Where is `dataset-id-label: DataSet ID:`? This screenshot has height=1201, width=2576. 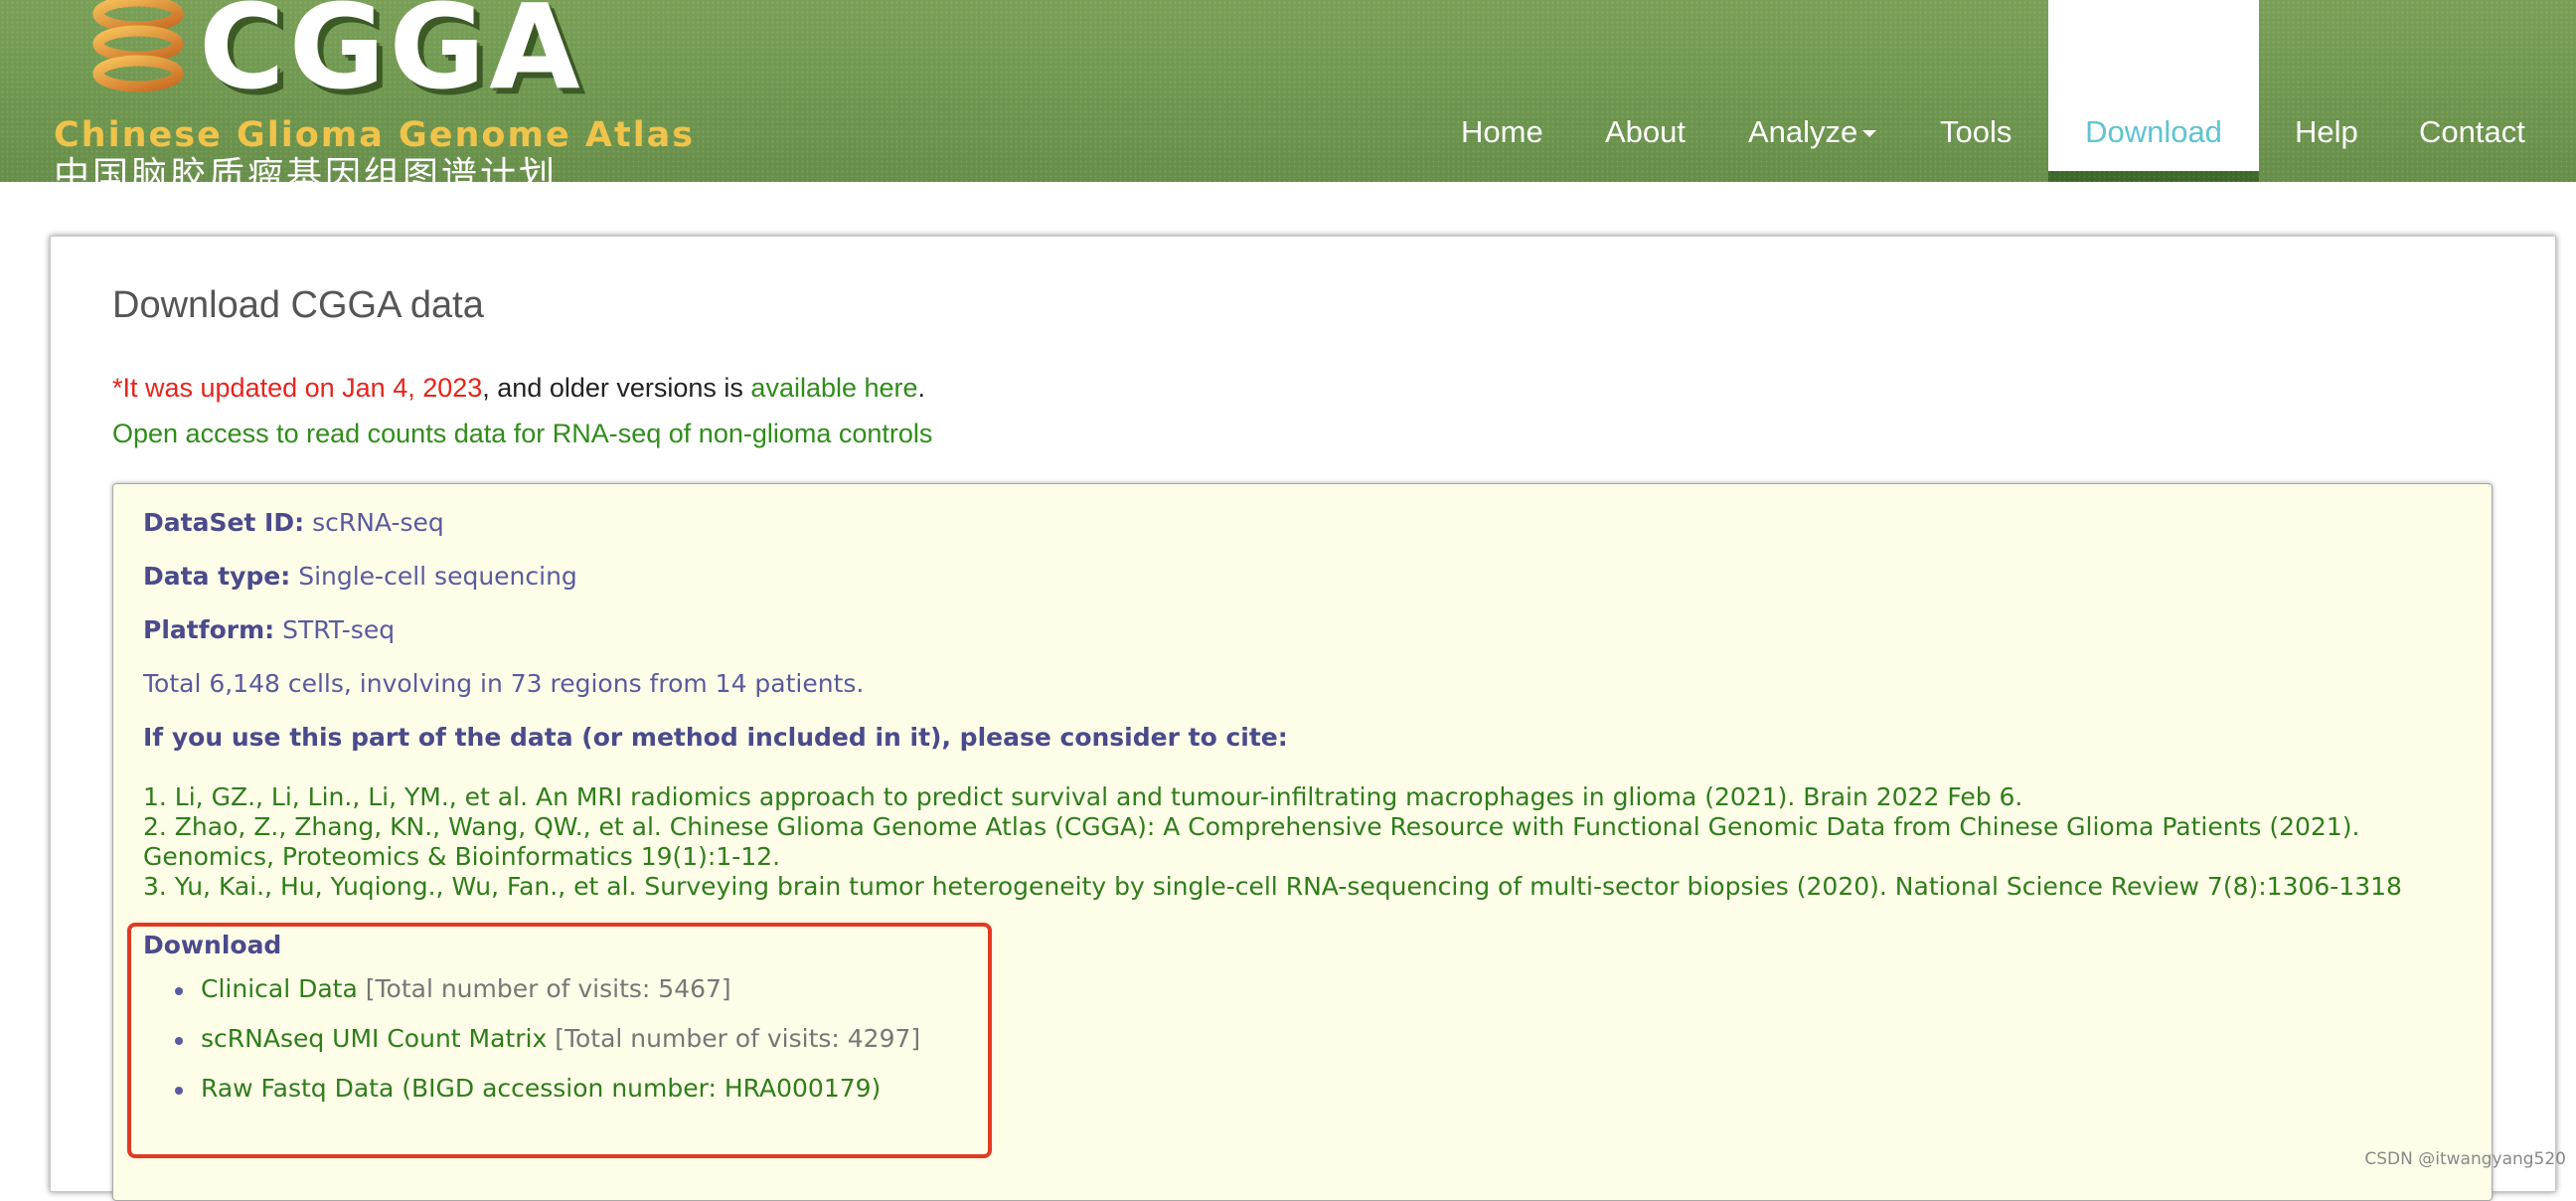
dataset-id-label: DataSet ID: is located at coordinates (224, 522).